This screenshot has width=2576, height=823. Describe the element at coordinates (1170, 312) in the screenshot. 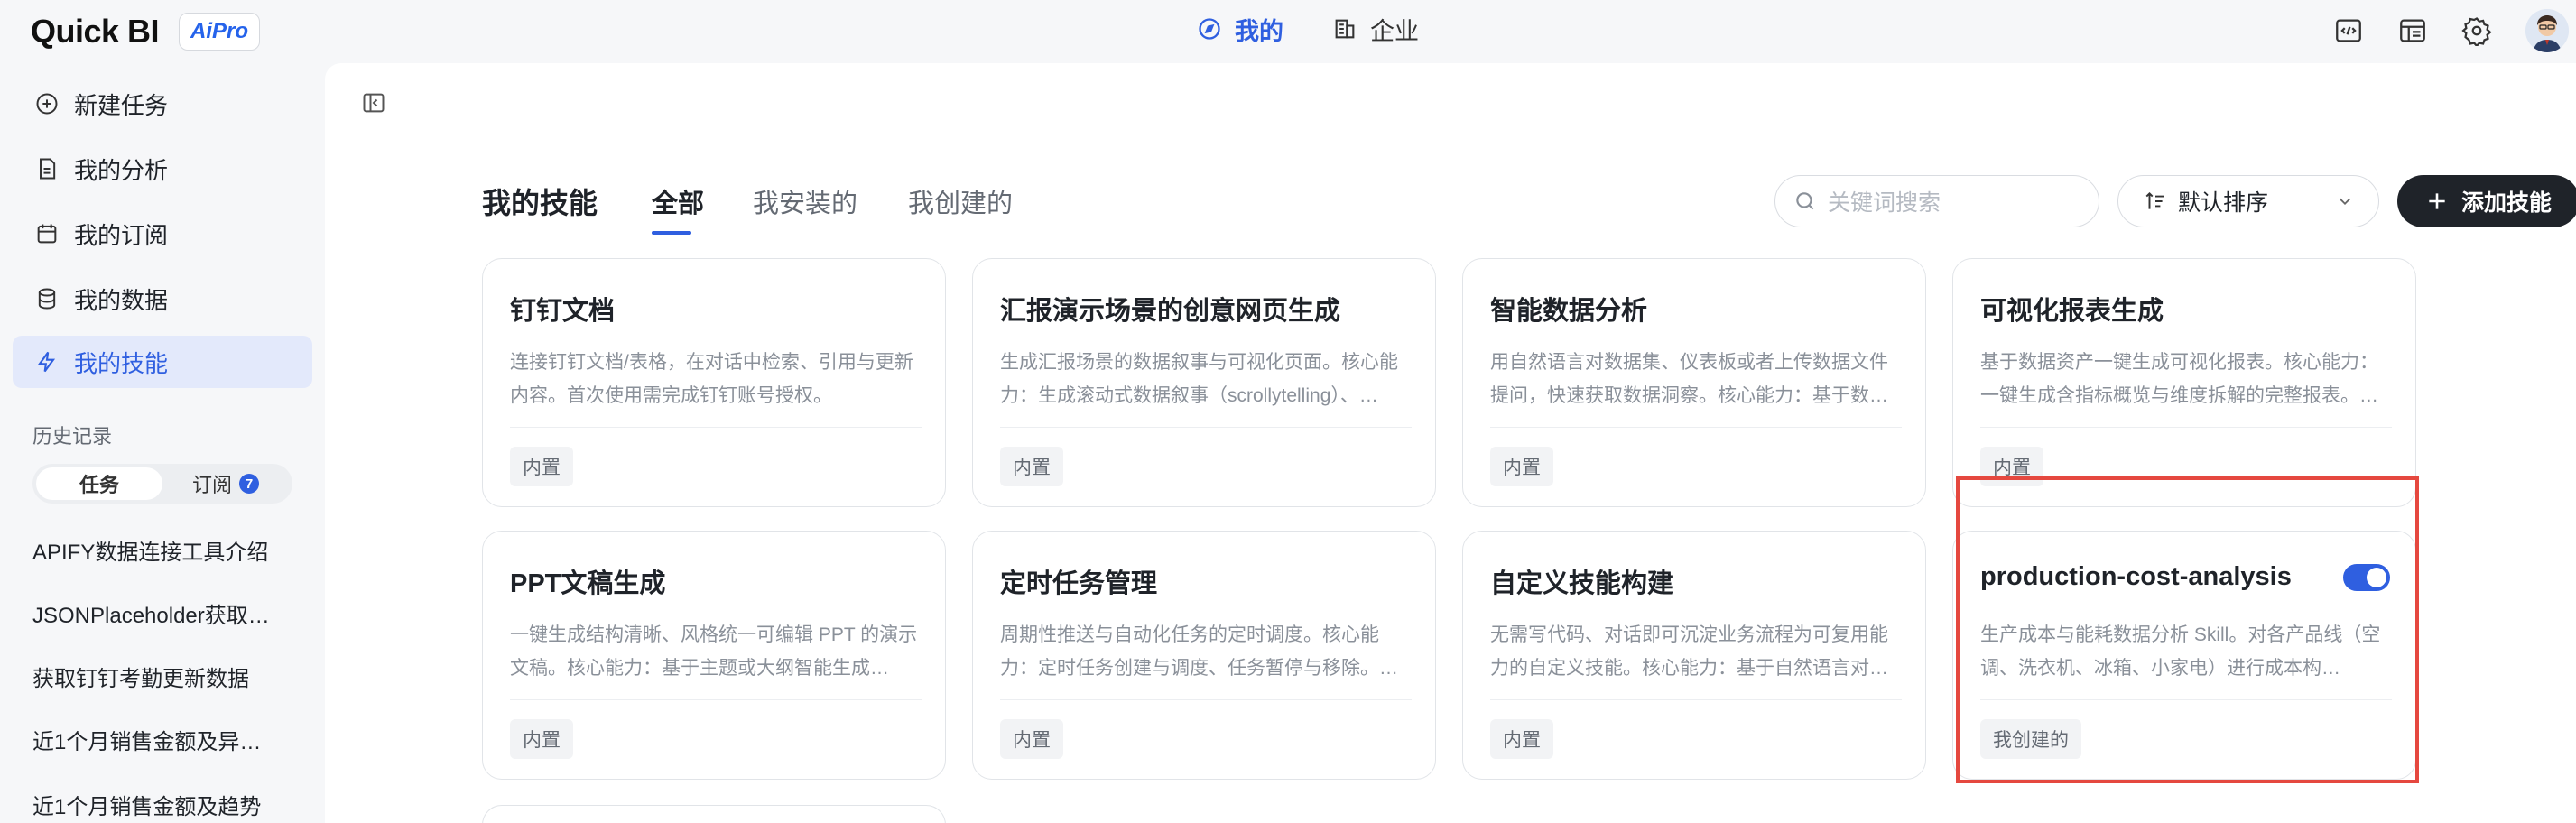

I see `card-title: 汇报演示场景的创意网页生成` at that location.